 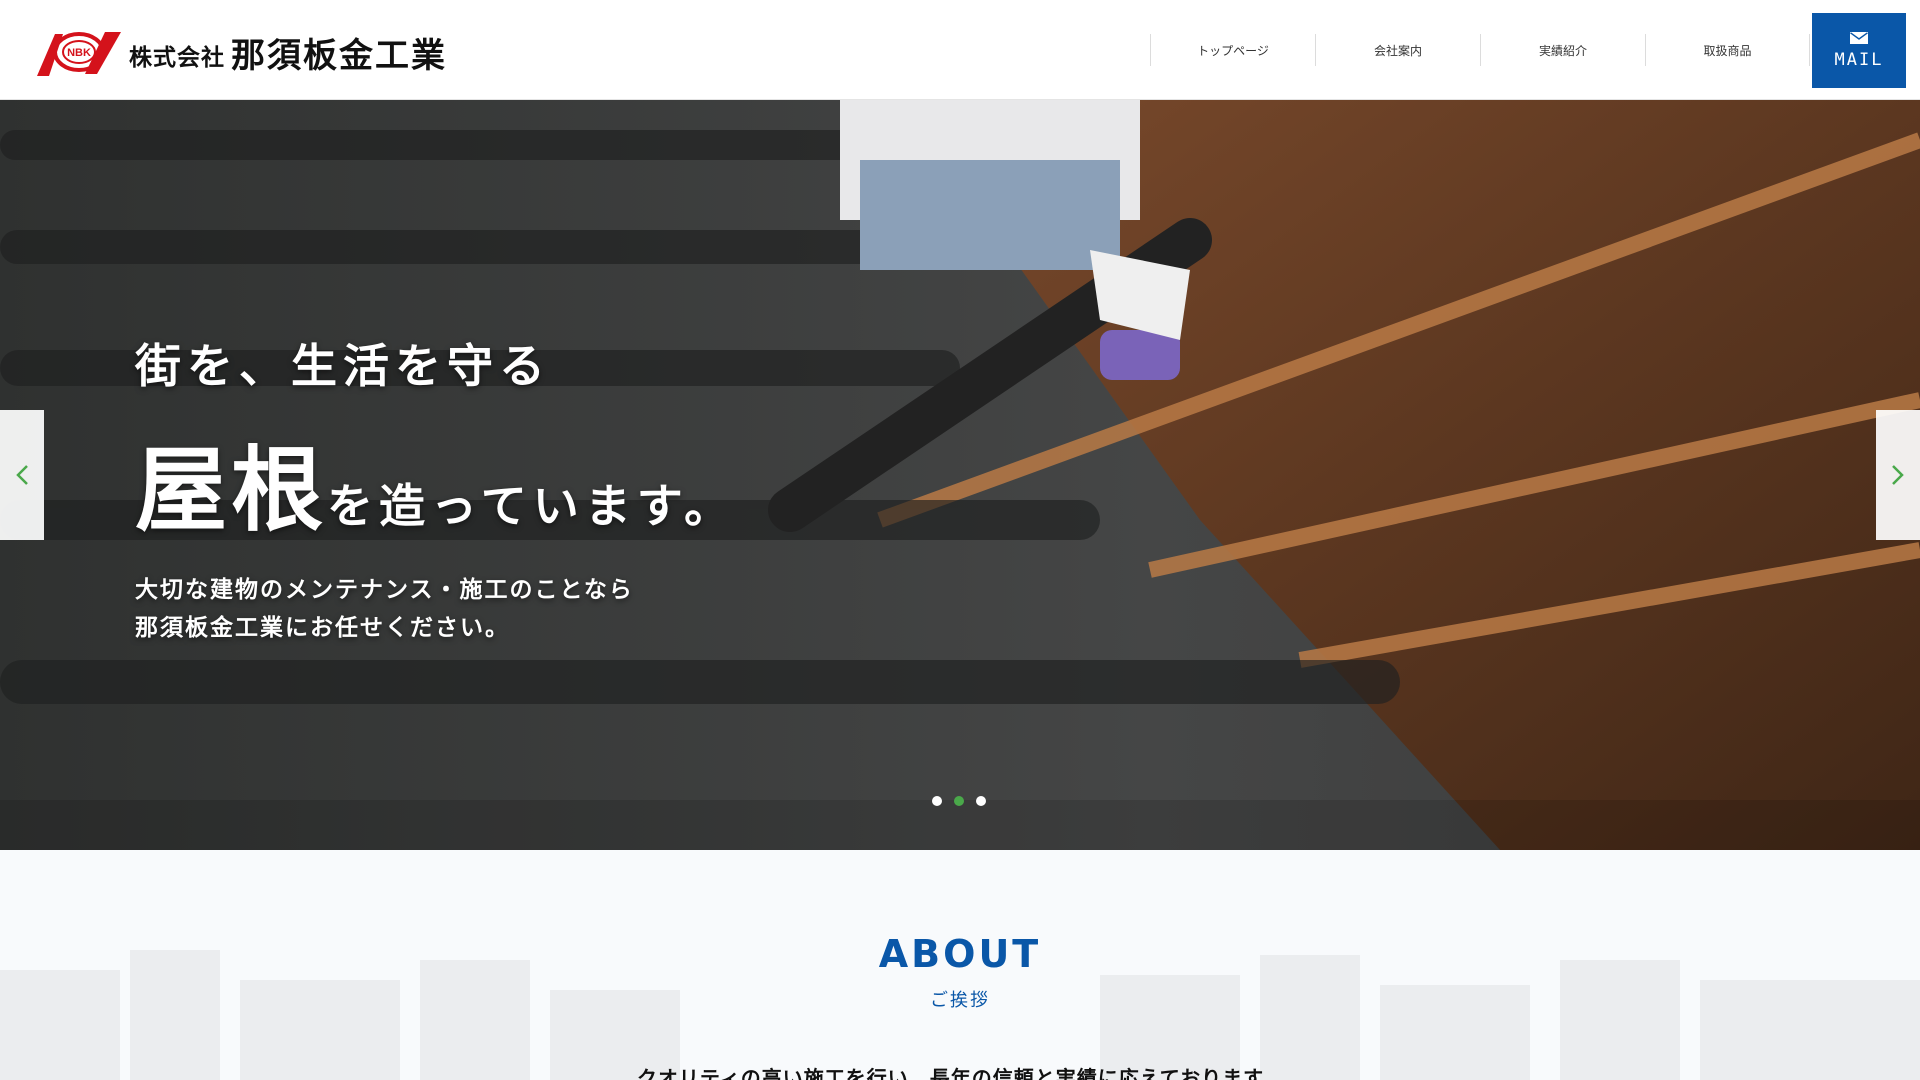 I want to click on hero-headline-rest: を造っています。, so click(x=532, y=506).